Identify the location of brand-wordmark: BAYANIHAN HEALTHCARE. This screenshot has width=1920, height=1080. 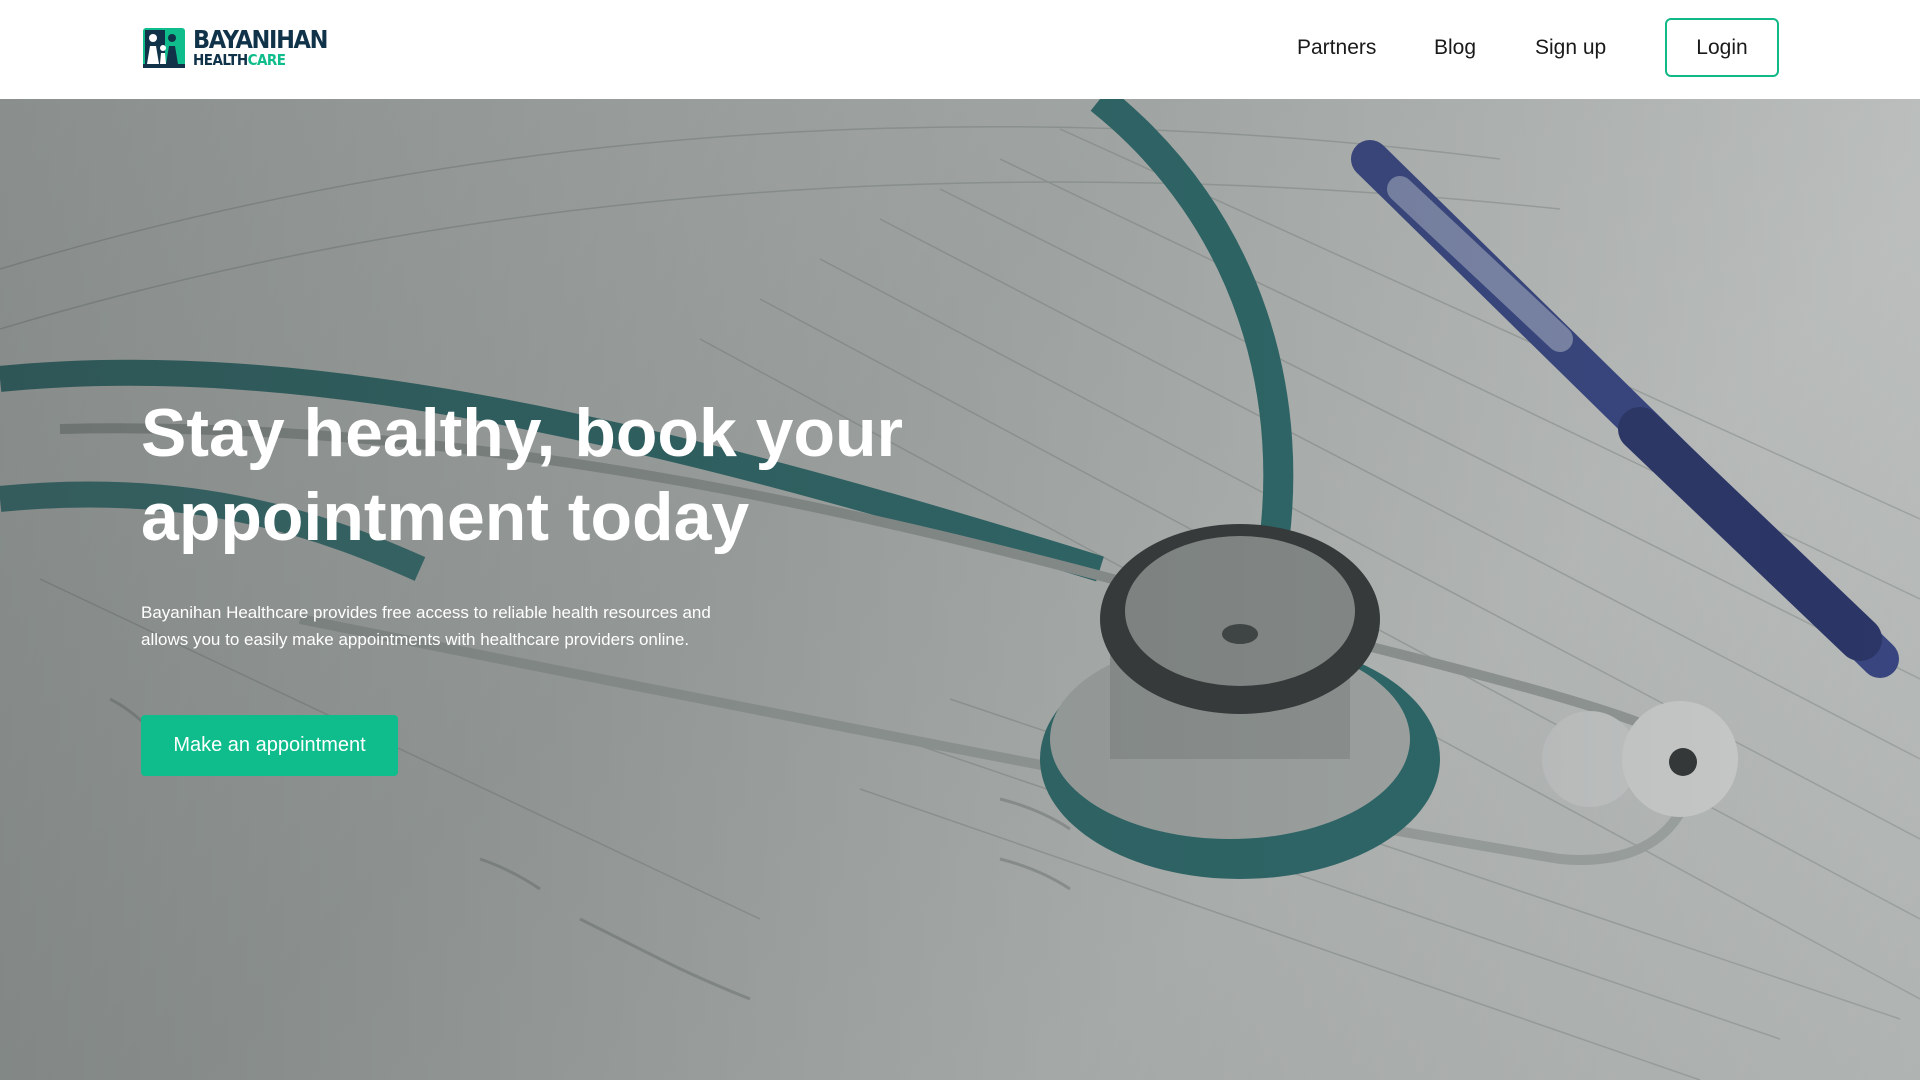
(267, 47).